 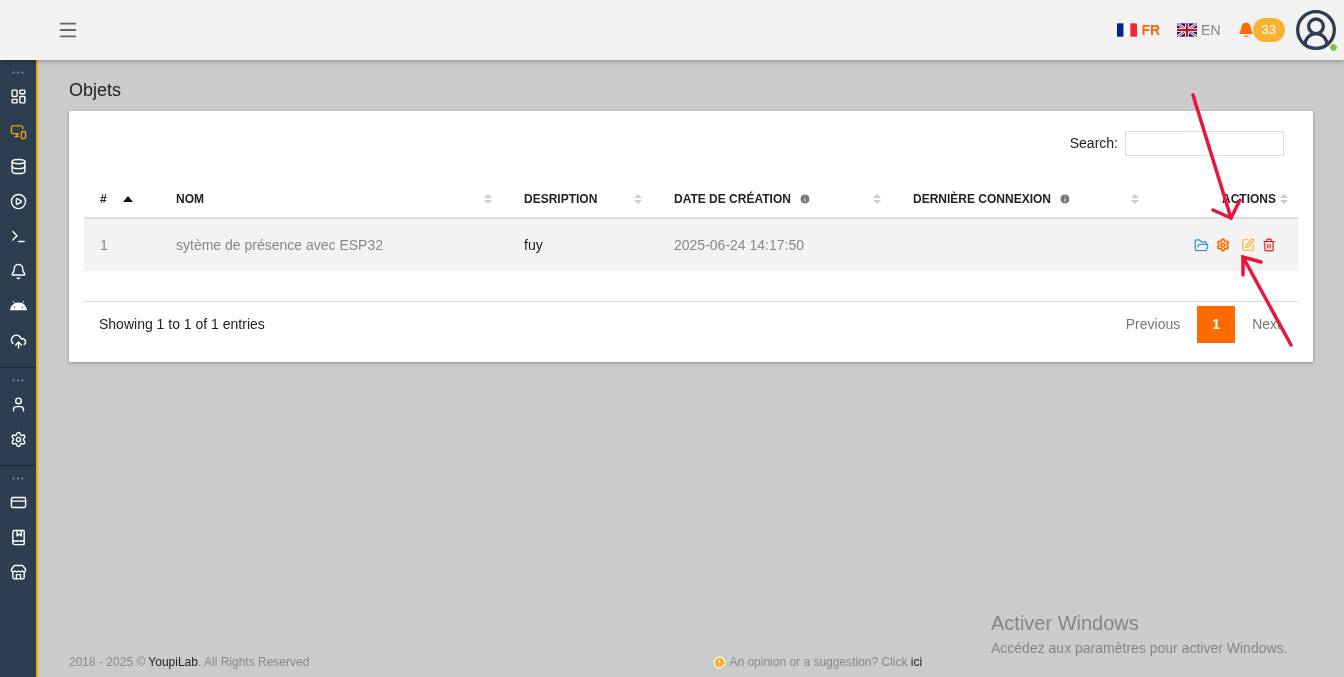 What do you see at coordinates (18, 537) in the screenshot?
I see `bookmark-icon` at bounding box center [18, 537].